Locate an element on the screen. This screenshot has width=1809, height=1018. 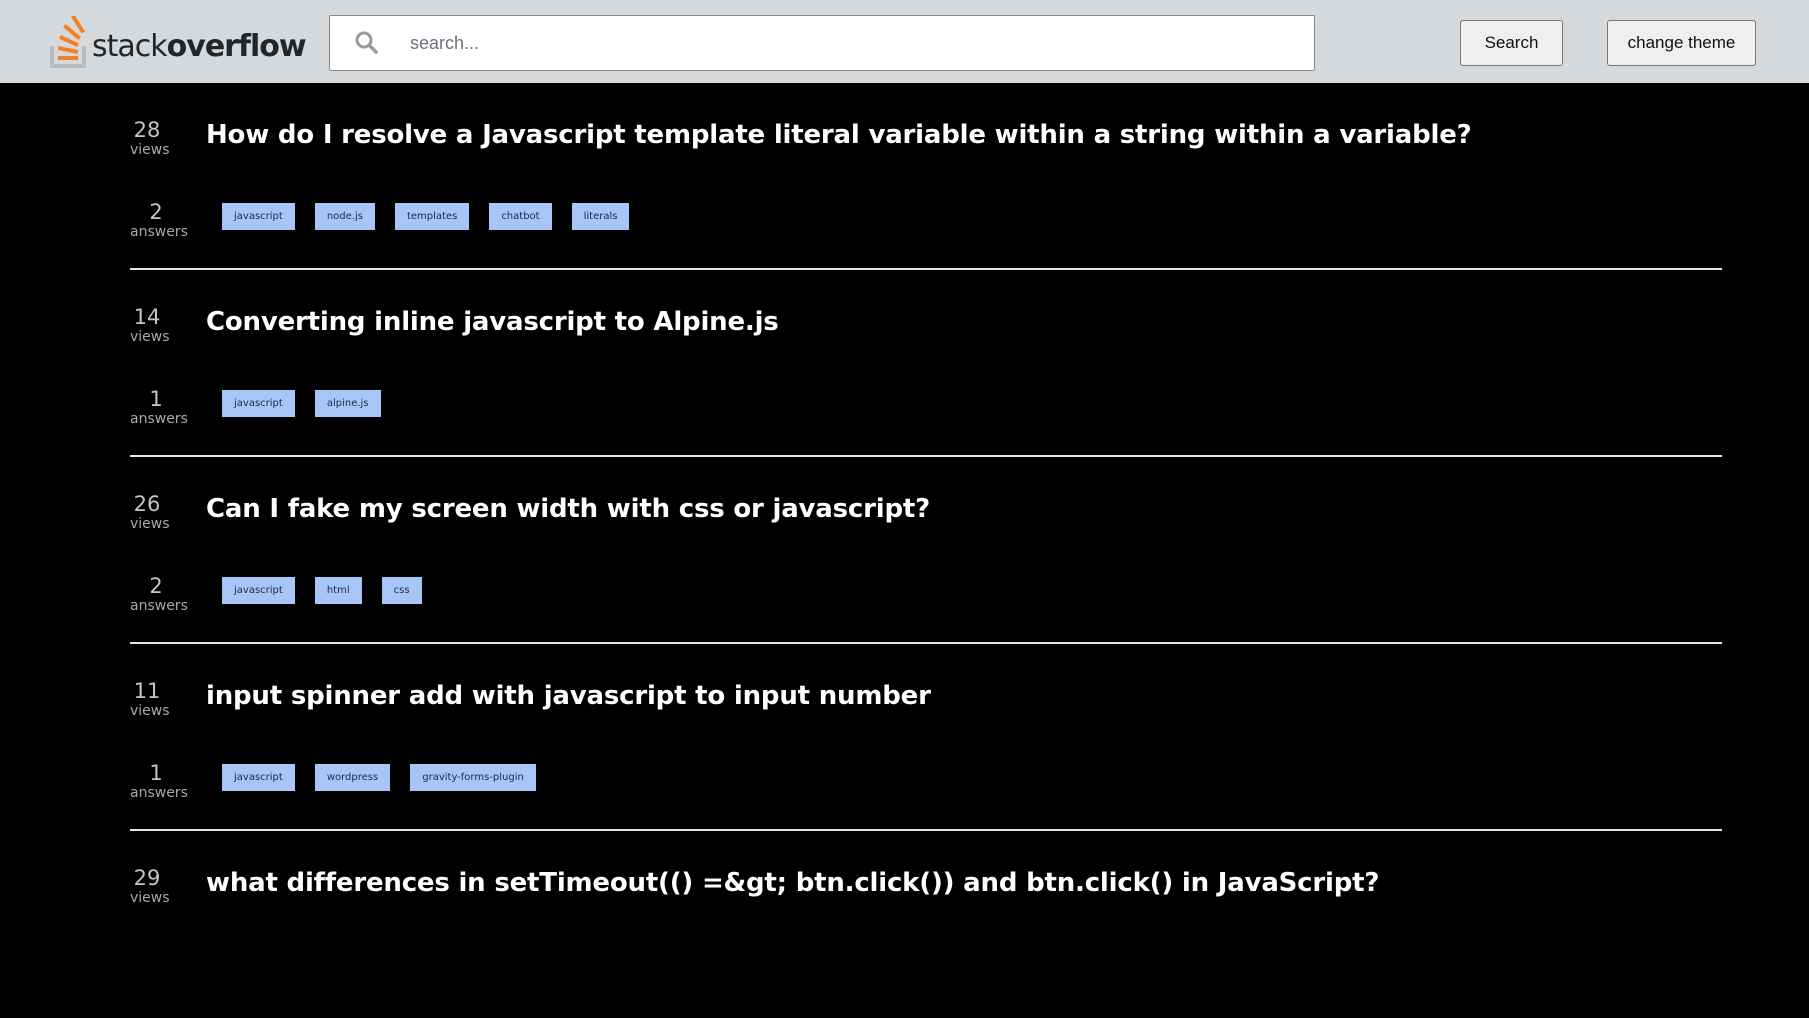
views-count: 28 views is located at coordinates (150, 138).